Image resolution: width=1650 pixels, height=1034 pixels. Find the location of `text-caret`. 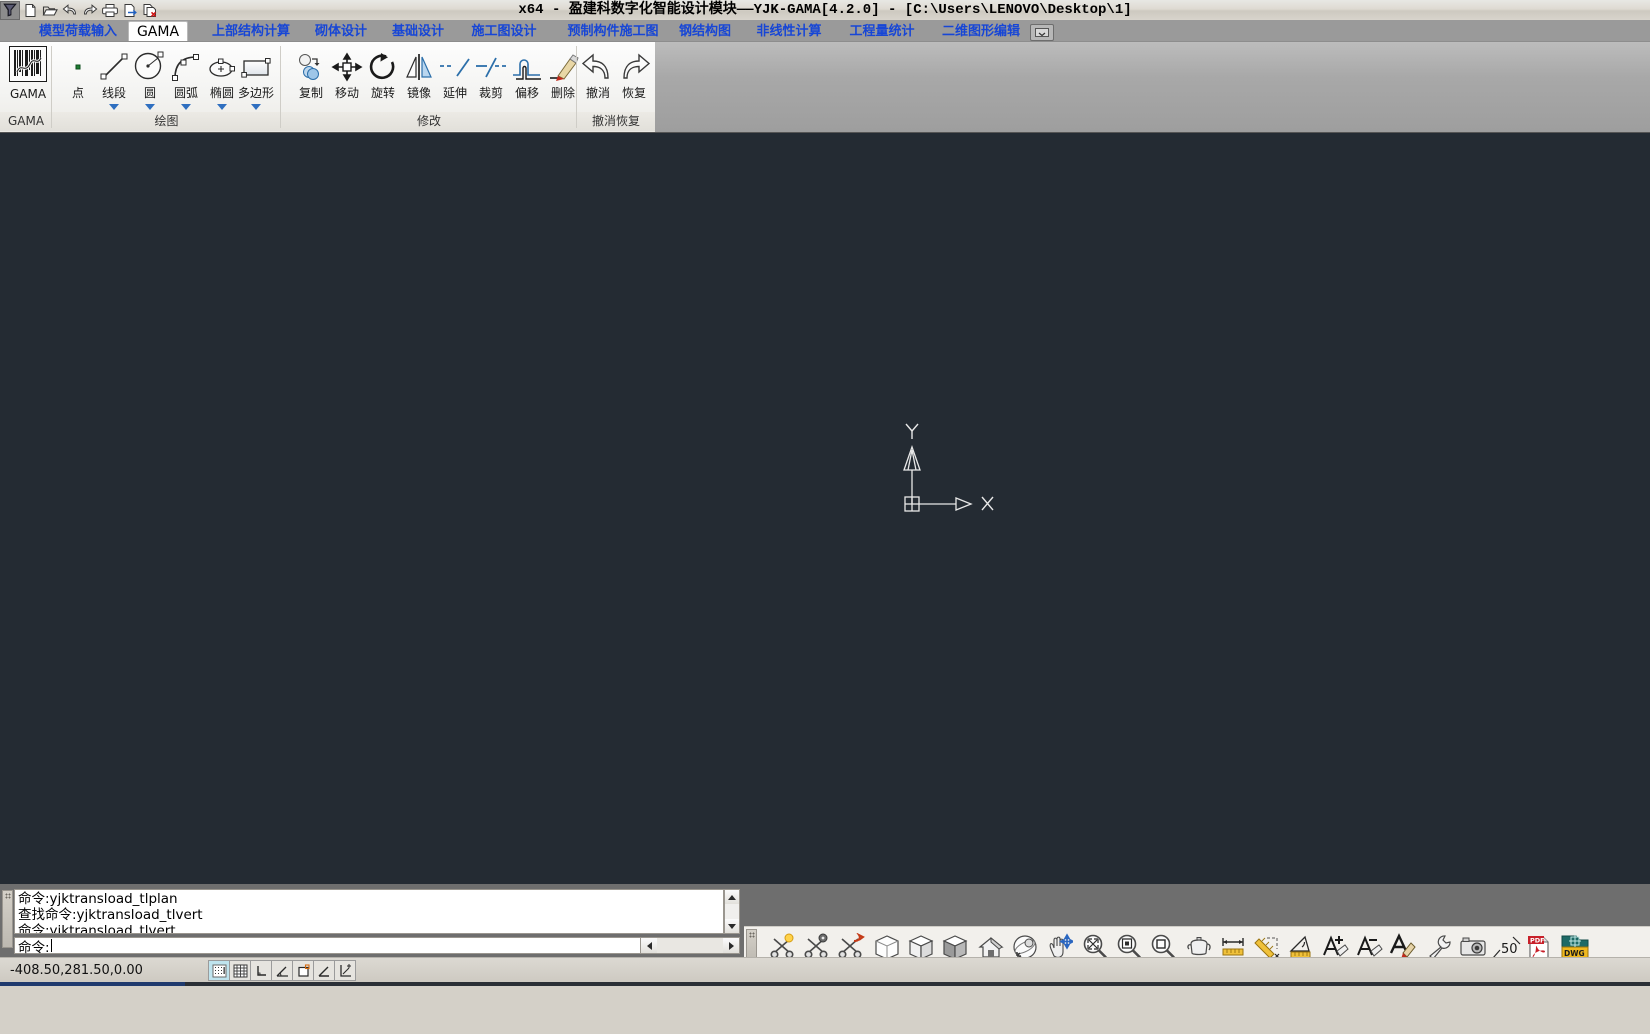

text-caret is located at coordinates (51, 945).